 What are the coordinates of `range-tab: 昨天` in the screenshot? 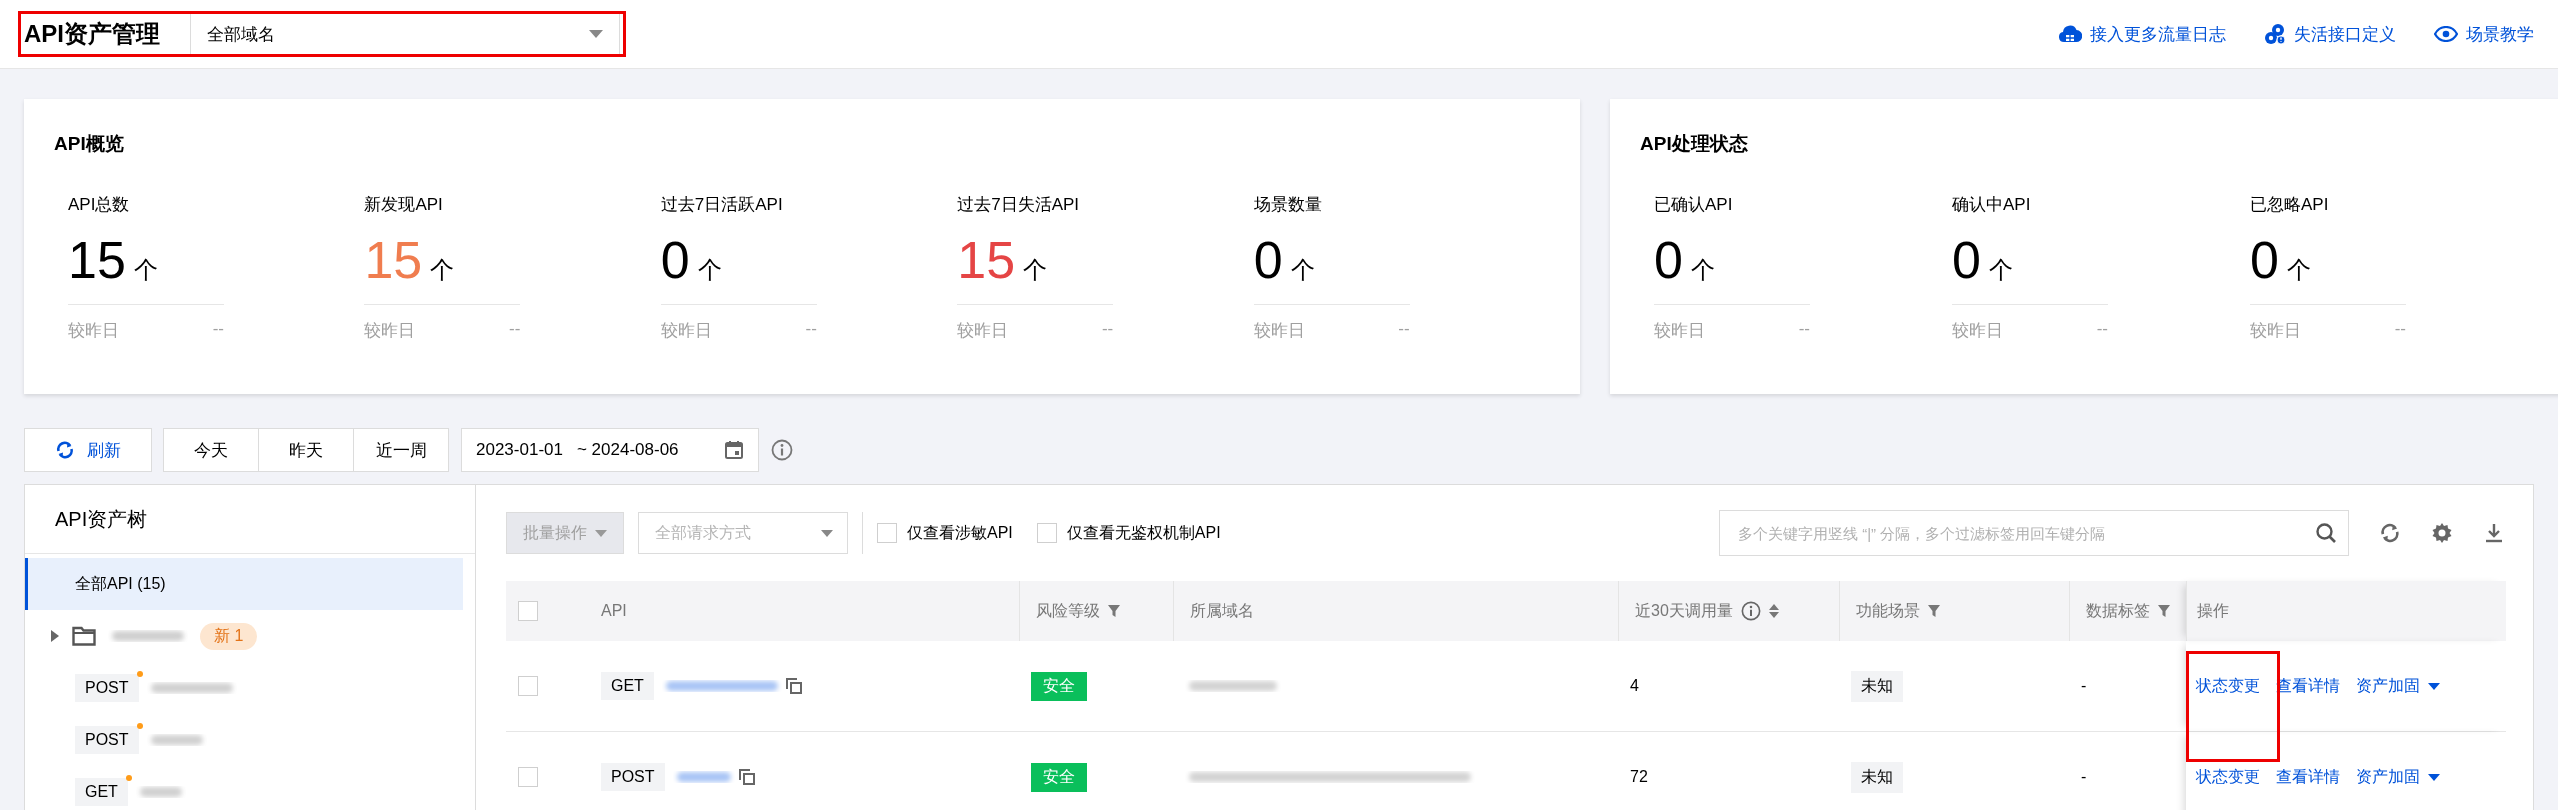 It's located at (306, 450).